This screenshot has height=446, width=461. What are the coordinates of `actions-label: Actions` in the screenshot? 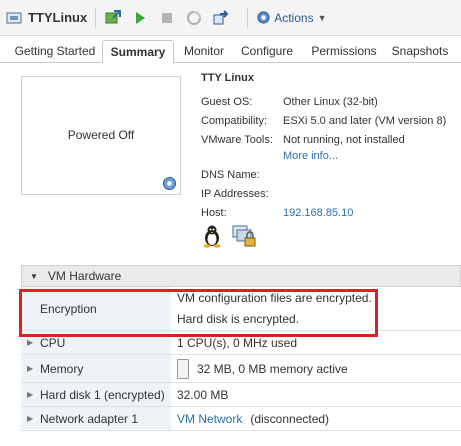 It's located at (294, 17).